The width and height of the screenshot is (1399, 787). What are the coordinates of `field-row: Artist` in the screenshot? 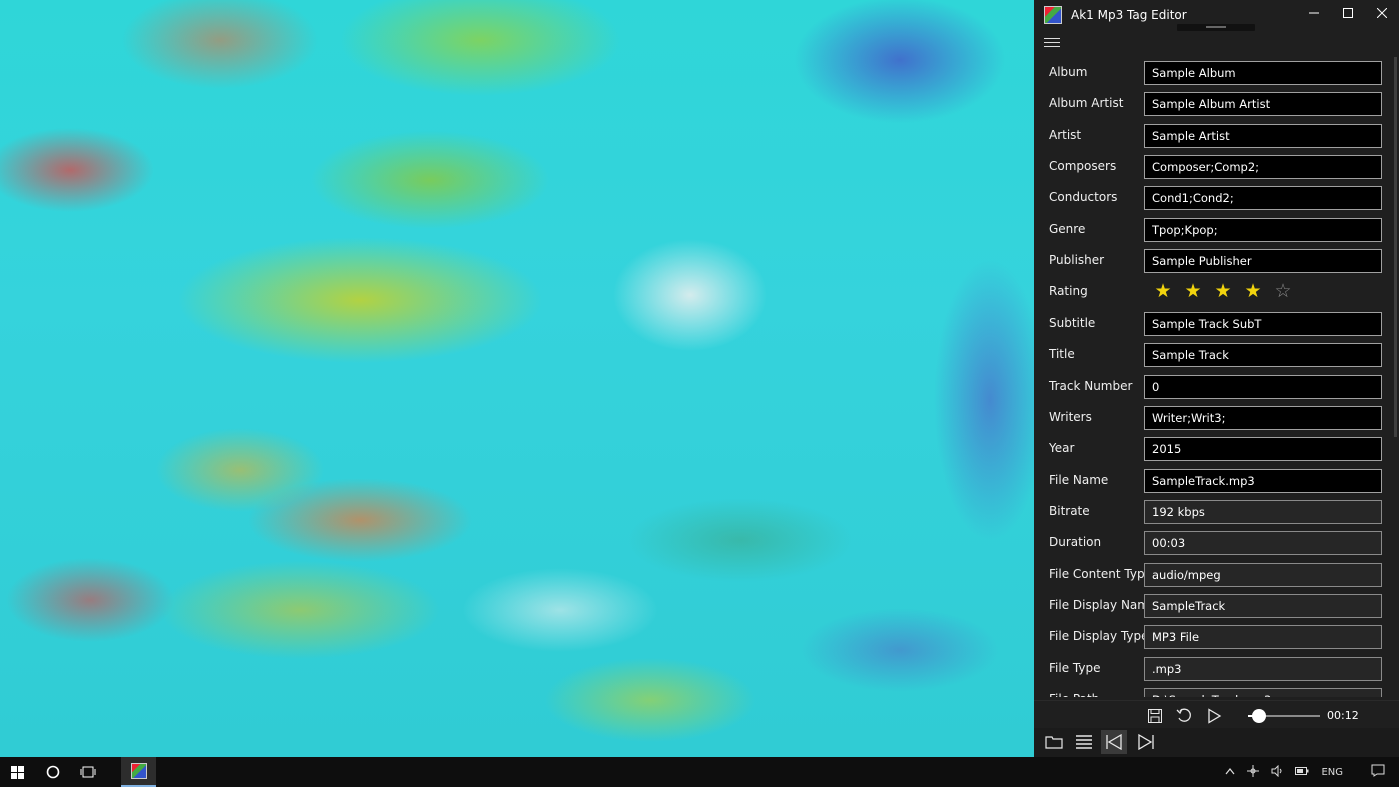 It's located at (1216, 136).